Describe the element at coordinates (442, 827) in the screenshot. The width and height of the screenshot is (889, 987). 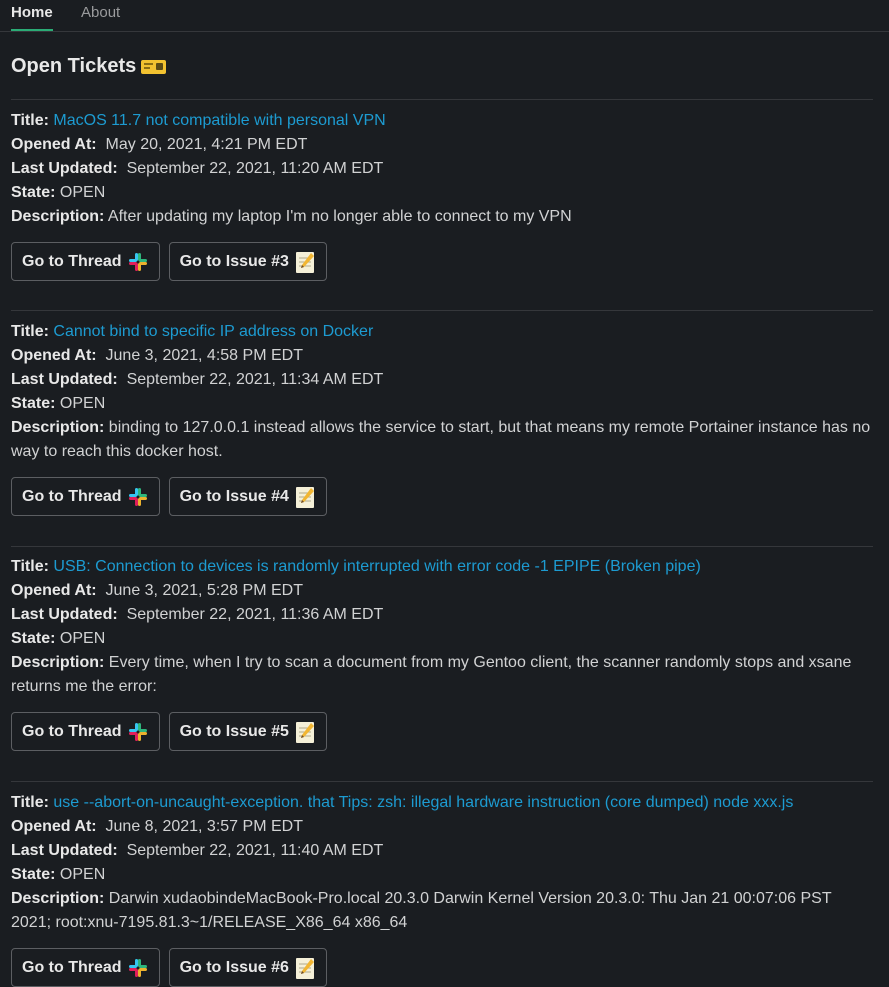
I see `opened-at-row: Opened At: June 8, 2021, 3:57 PM EDT` at that location.